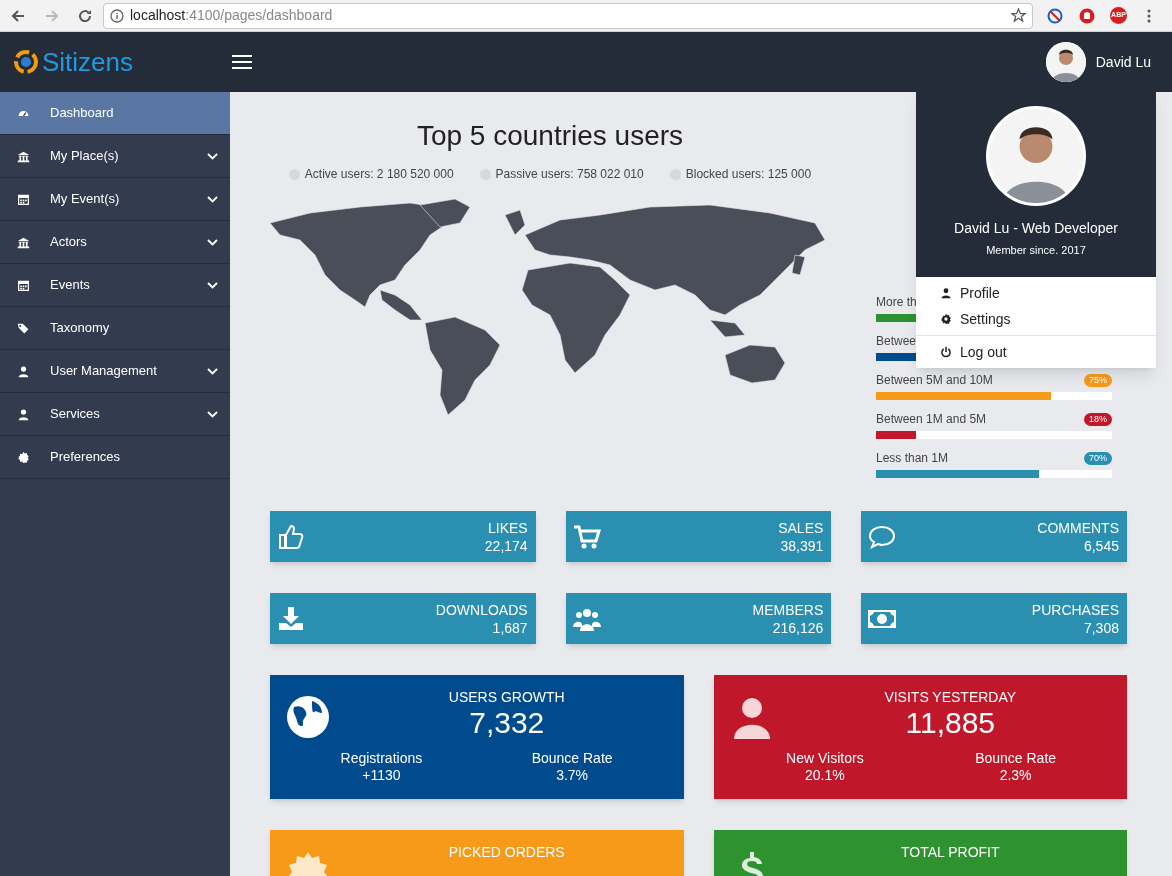  I want to click on user-name: David Lu, so click(1123, 62).